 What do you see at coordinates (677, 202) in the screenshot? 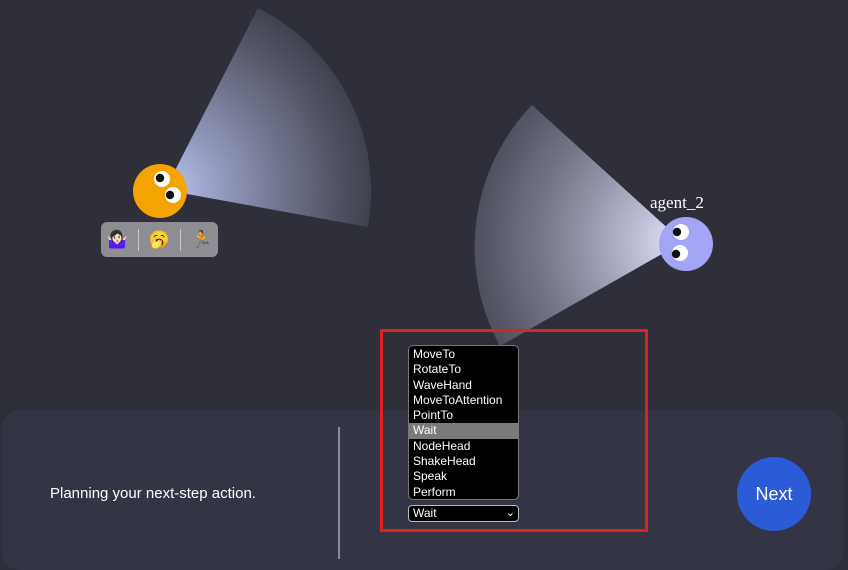
I see `agent-2-name-label: agent_2` at bounding box center [677, 202].